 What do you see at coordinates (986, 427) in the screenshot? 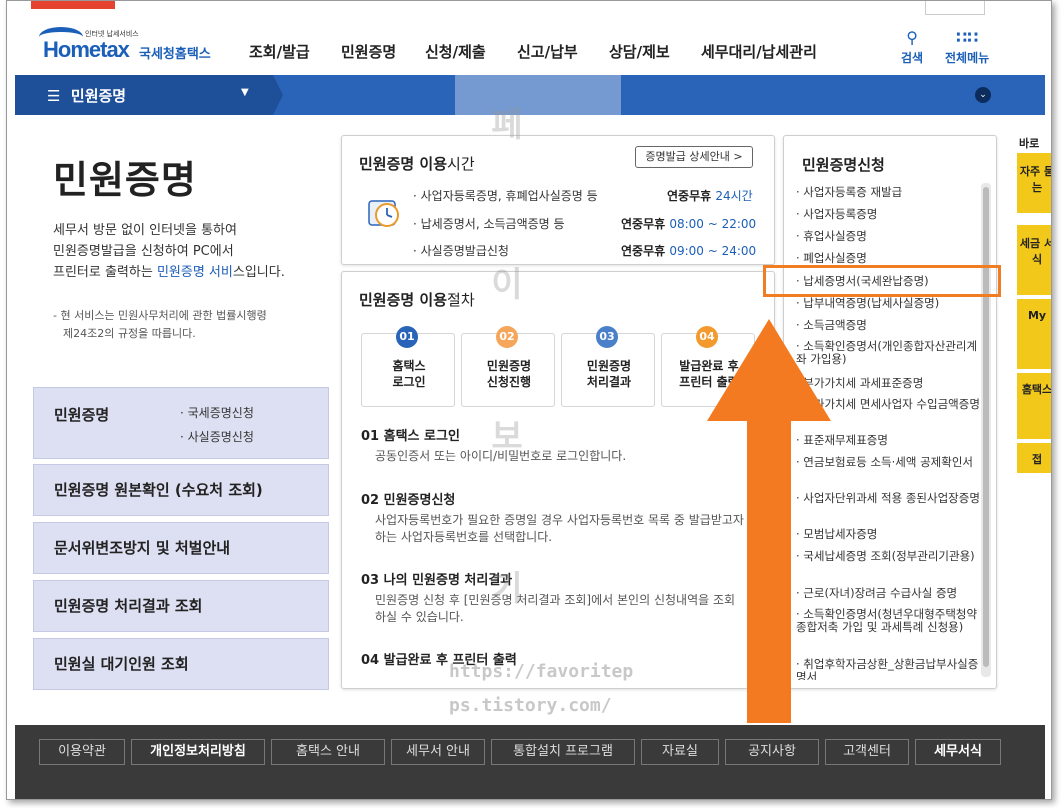
I see `cert-list-scroll-thumb` at bounding box center [986, 427].